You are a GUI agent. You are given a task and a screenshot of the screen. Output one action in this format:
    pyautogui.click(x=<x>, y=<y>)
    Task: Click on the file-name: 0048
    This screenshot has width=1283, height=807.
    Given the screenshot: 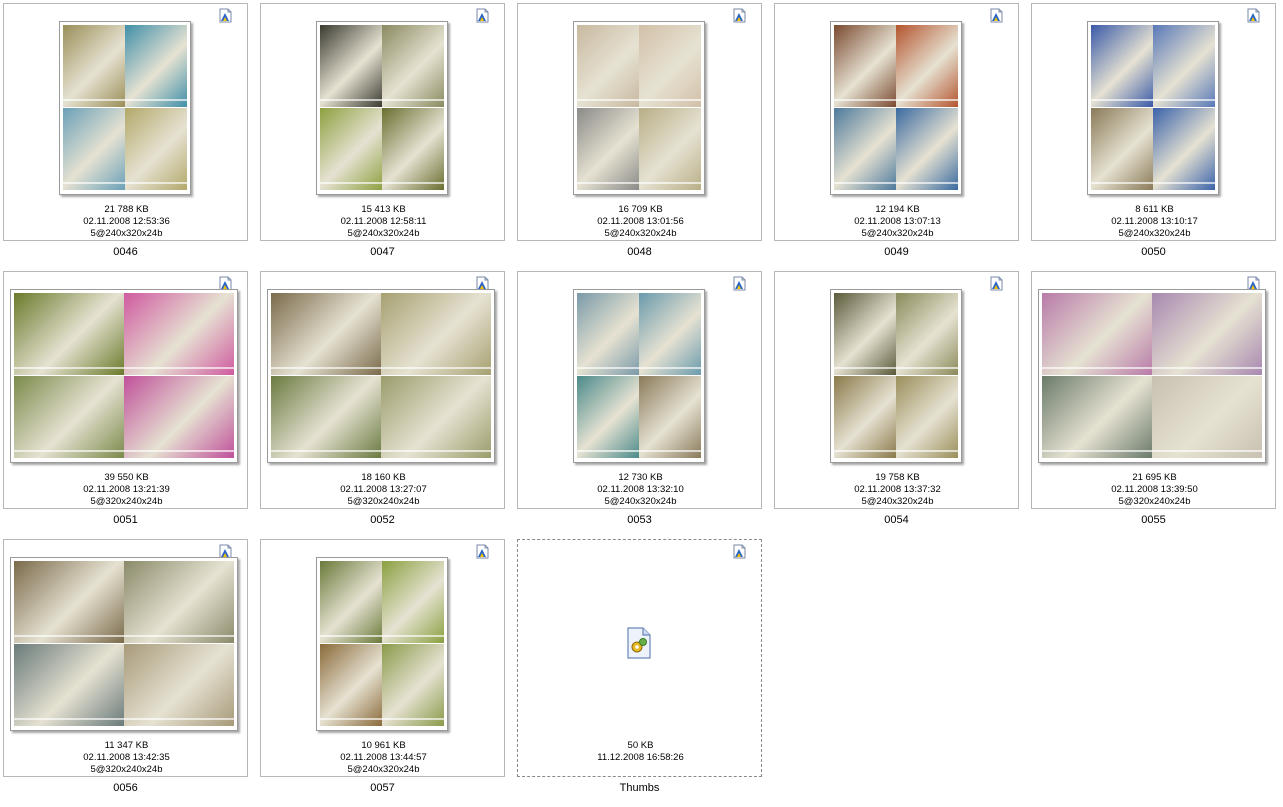 What is the action you would take?
    pyautogui.click(x=639, y=252)
    